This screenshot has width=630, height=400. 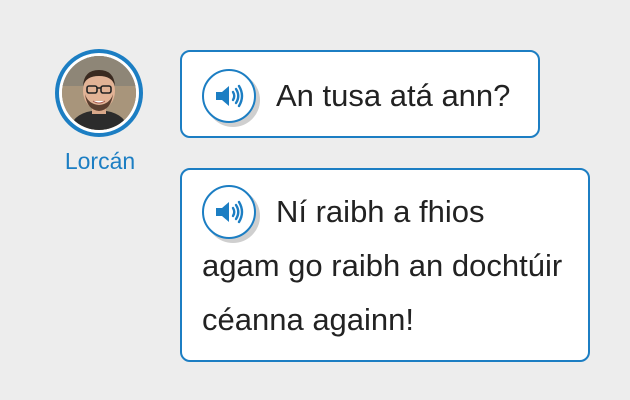 I want to click on person-portrait-icon, so click(x=99, y=93).